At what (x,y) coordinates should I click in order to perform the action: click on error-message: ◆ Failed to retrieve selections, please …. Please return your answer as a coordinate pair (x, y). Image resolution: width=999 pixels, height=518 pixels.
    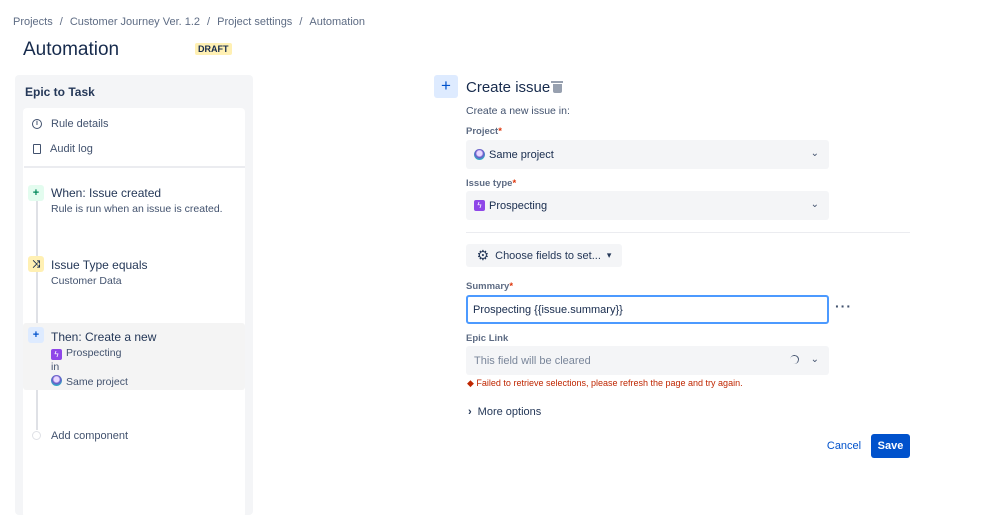
    Looking at the image, I should click on (605, 383).